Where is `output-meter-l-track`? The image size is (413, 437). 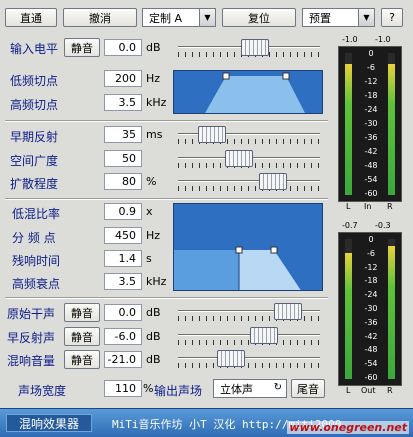 output-meter-l-track is located at coordinates (348, 309).